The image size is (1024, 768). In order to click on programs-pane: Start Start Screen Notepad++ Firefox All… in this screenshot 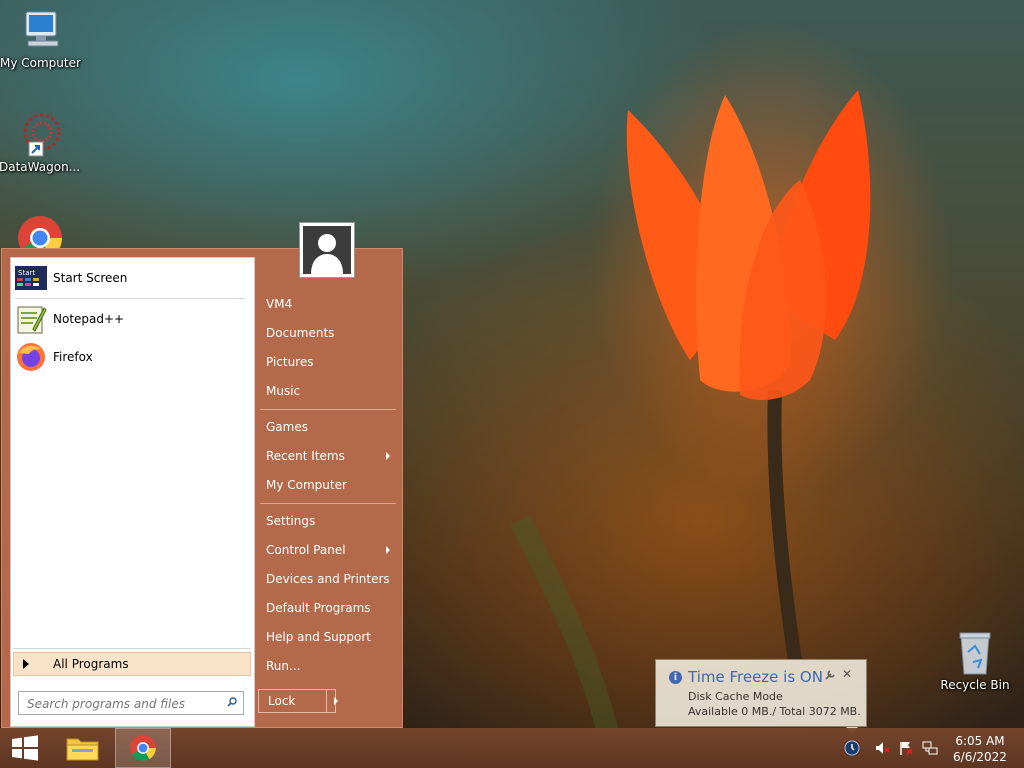, I will do `click(132, 492)`.